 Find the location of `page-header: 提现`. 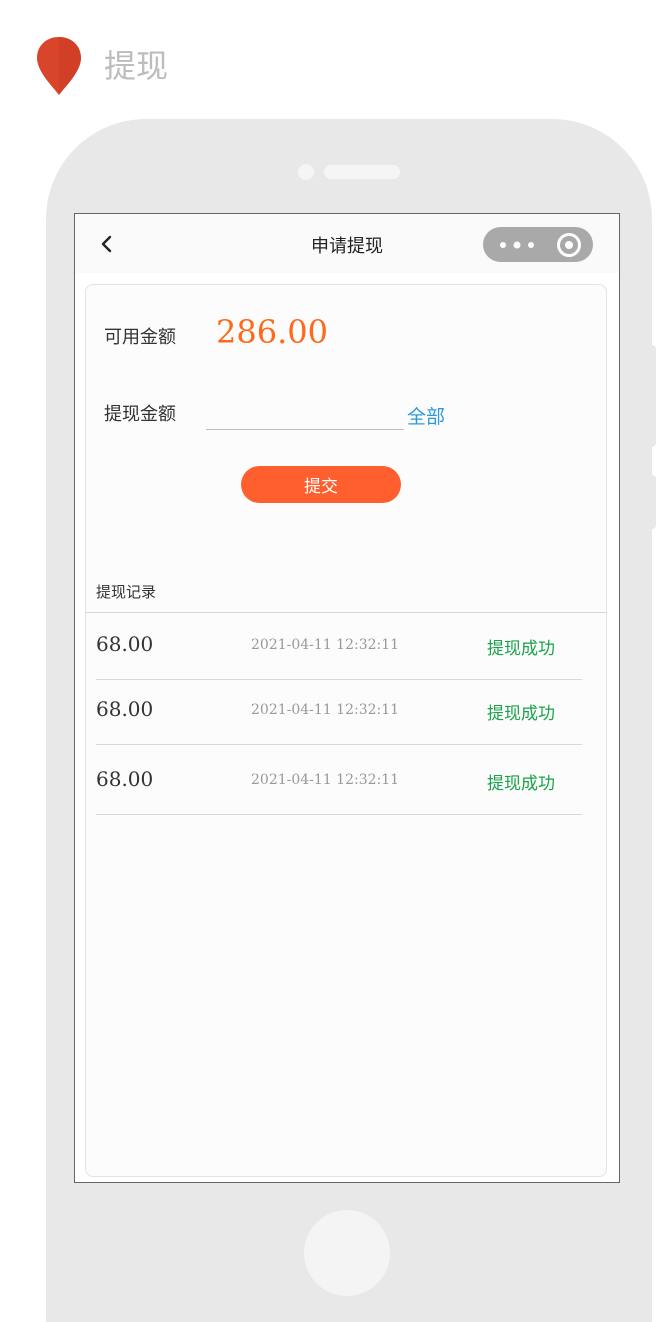

page-header: 提现 is located at coordinates (186, 66).